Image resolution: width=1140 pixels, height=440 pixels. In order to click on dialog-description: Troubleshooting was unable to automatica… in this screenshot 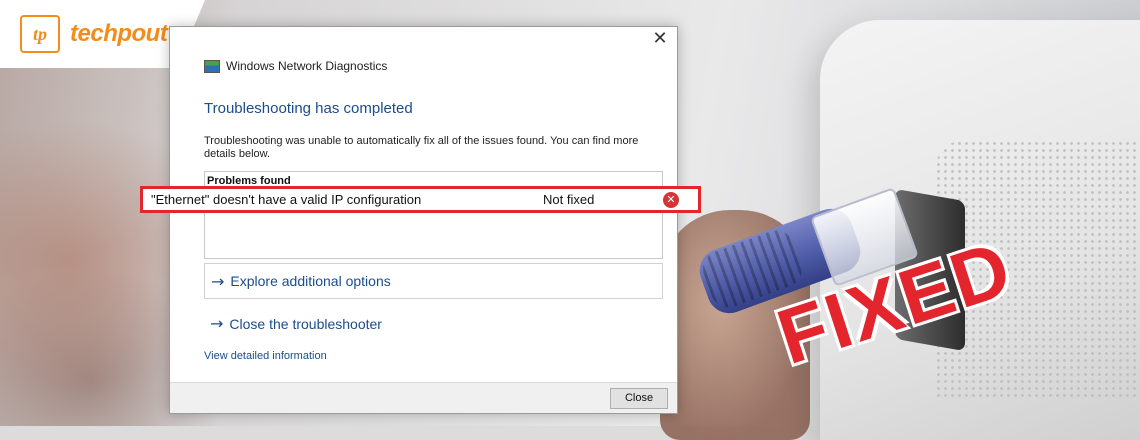, I will do `click(421, 147)`.